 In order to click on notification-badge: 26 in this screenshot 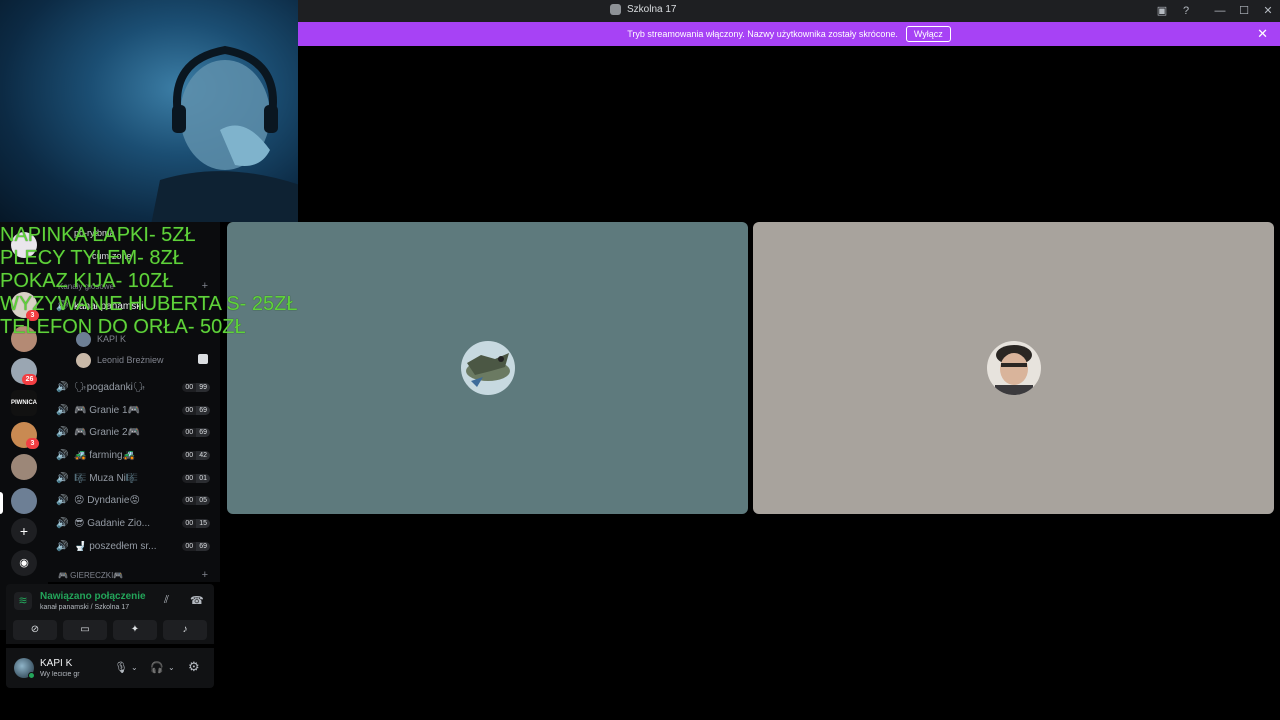, I will do `click(29, 379)`.